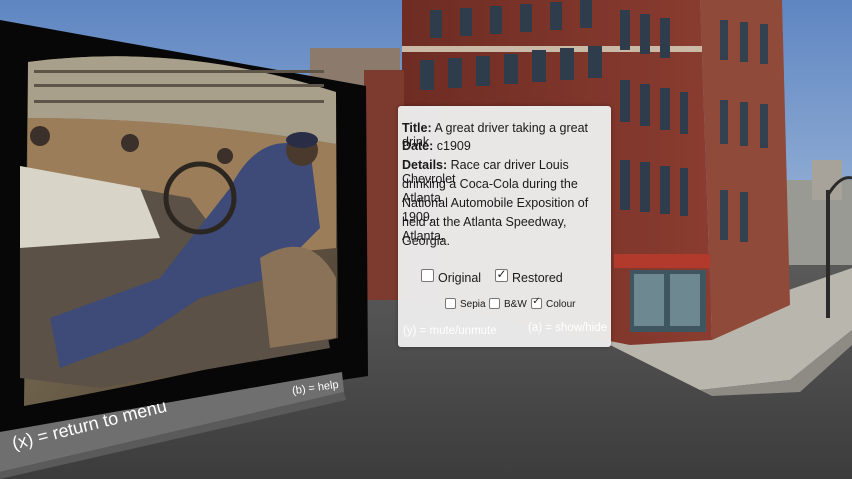 Image resolution: width=852 pixels, height=479 pixels. Describe the element at coordinates (450, 303) in the screenshot. I see `sepia-checkbox` at that location.